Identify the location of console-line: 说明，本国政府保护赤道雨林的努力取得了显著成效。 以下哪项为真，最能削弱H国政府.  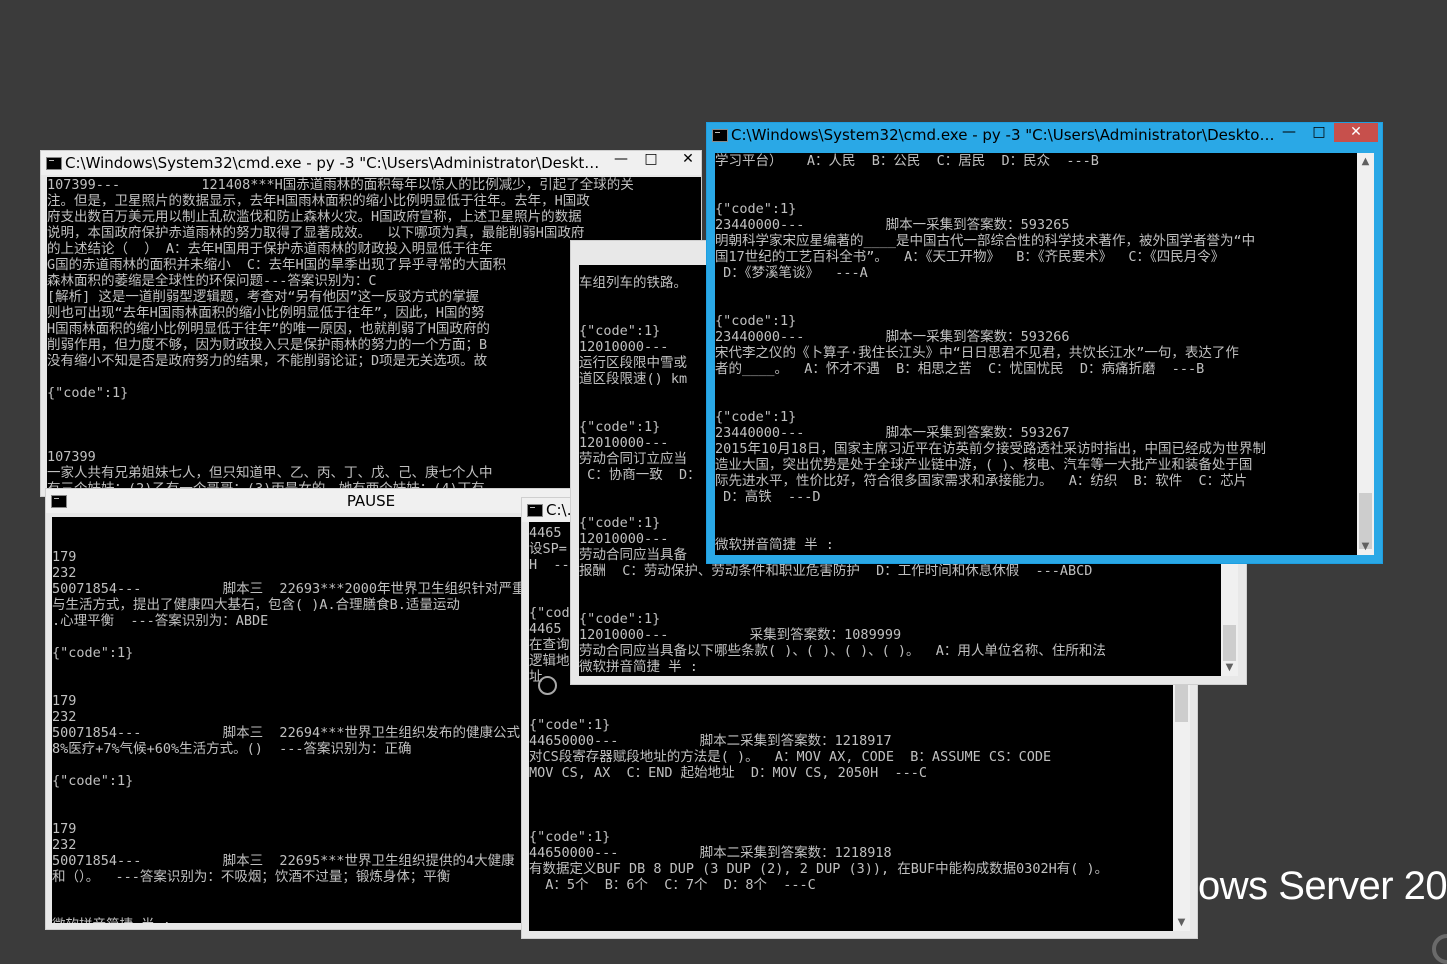
(316, 233).